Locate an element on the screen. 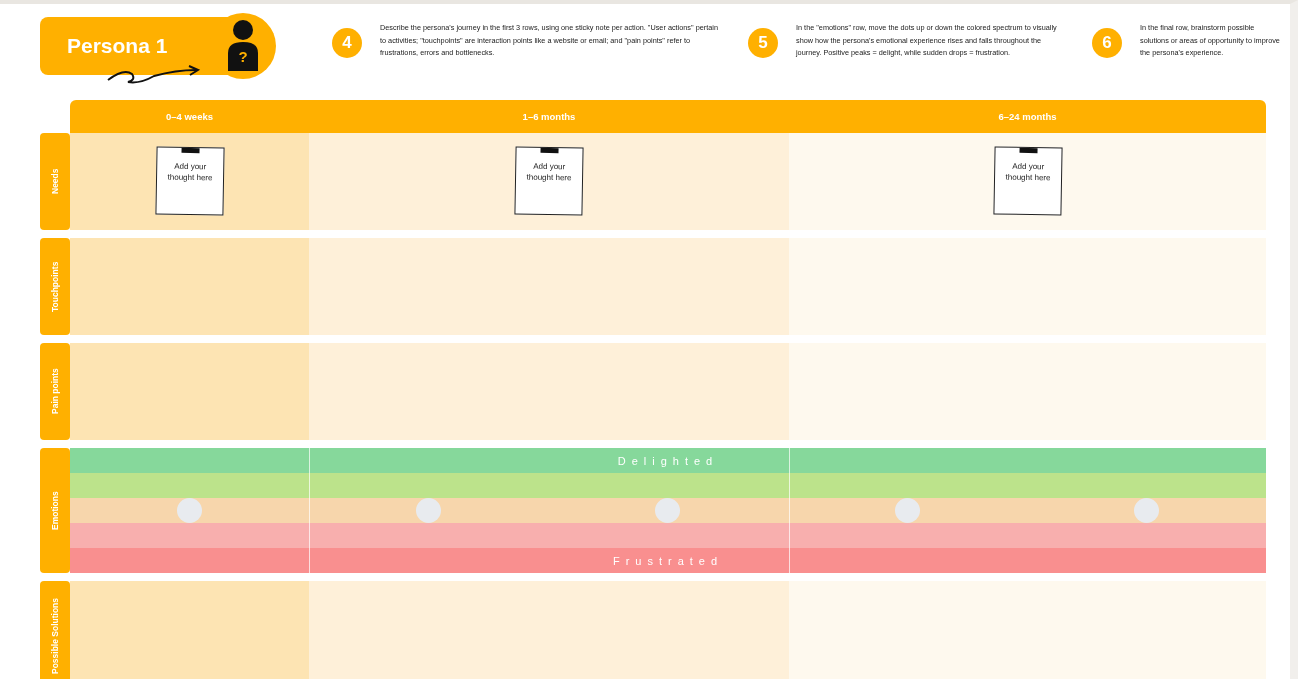 Image resolution: width=1298 pixels, height=679 pixels. step-number: 5 is located at coordinates (763, 43).